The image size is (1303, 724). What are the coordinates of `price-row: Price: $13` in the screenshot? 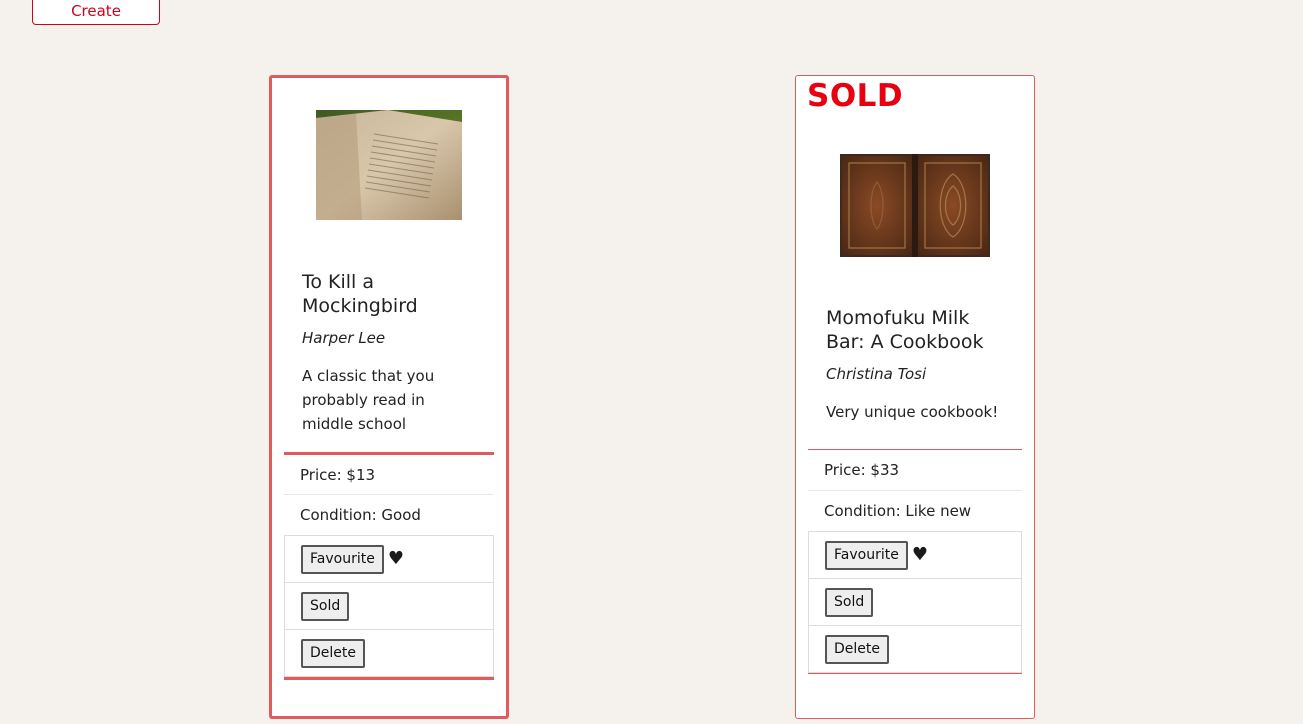 It's located at (389, 475).